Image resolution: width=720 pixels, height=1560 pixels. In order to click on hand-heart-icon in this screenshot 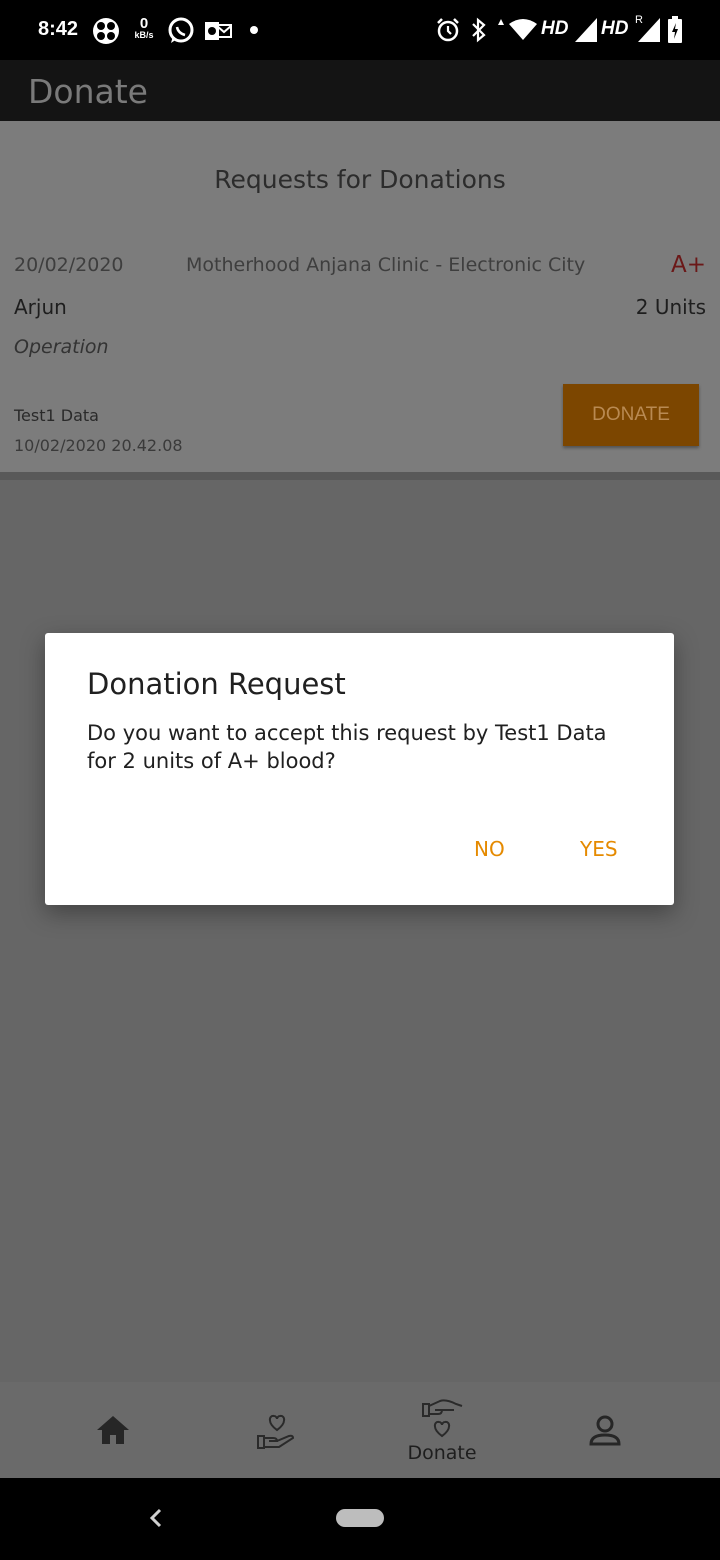, I will do `click(276, 1431)`.